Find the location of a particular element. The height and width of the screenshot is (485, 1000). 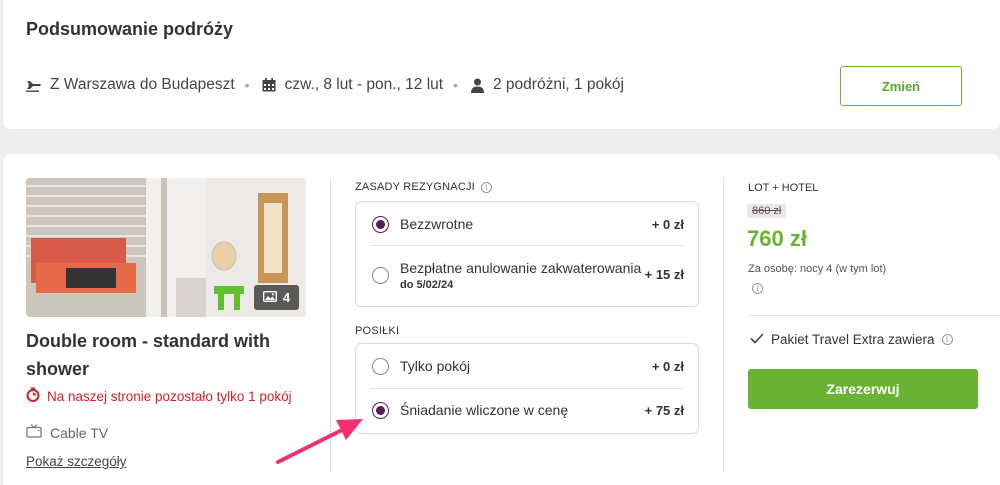

tv-icon is located at coordinates (34, 432).